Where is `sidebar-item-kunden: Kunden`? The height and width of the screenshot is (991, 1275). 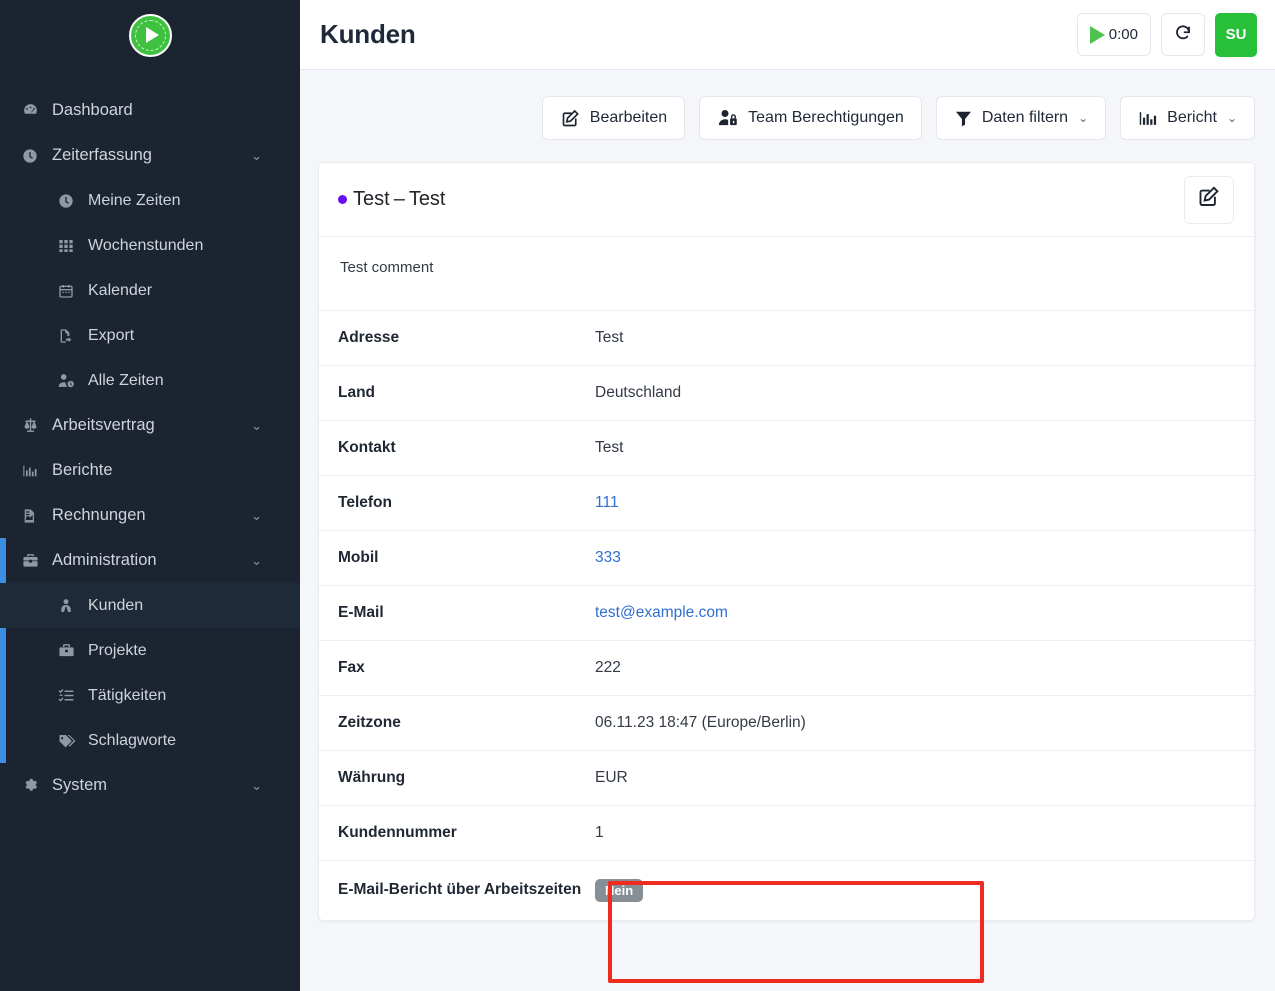 sidebar-item-kunden: Kunden is located at coordinates (150, 605).